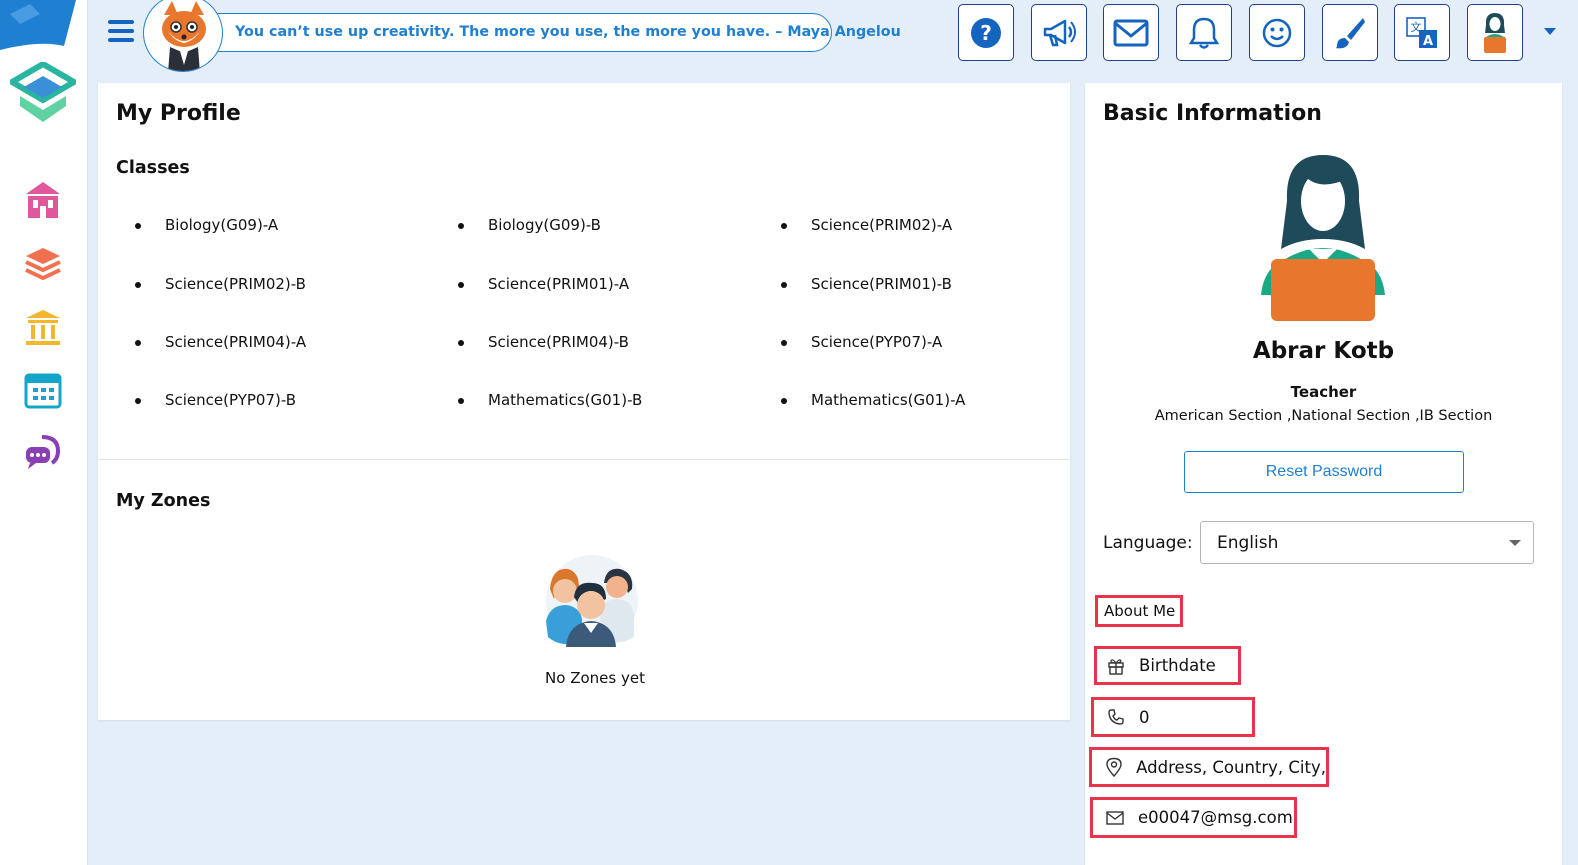 Image resolution: width=1578 pixels, height=865 pixels. What do you see at coordinates (592, 601) in the screenshot?
I see `people-group-illustration` at bounding box center [592, 601].